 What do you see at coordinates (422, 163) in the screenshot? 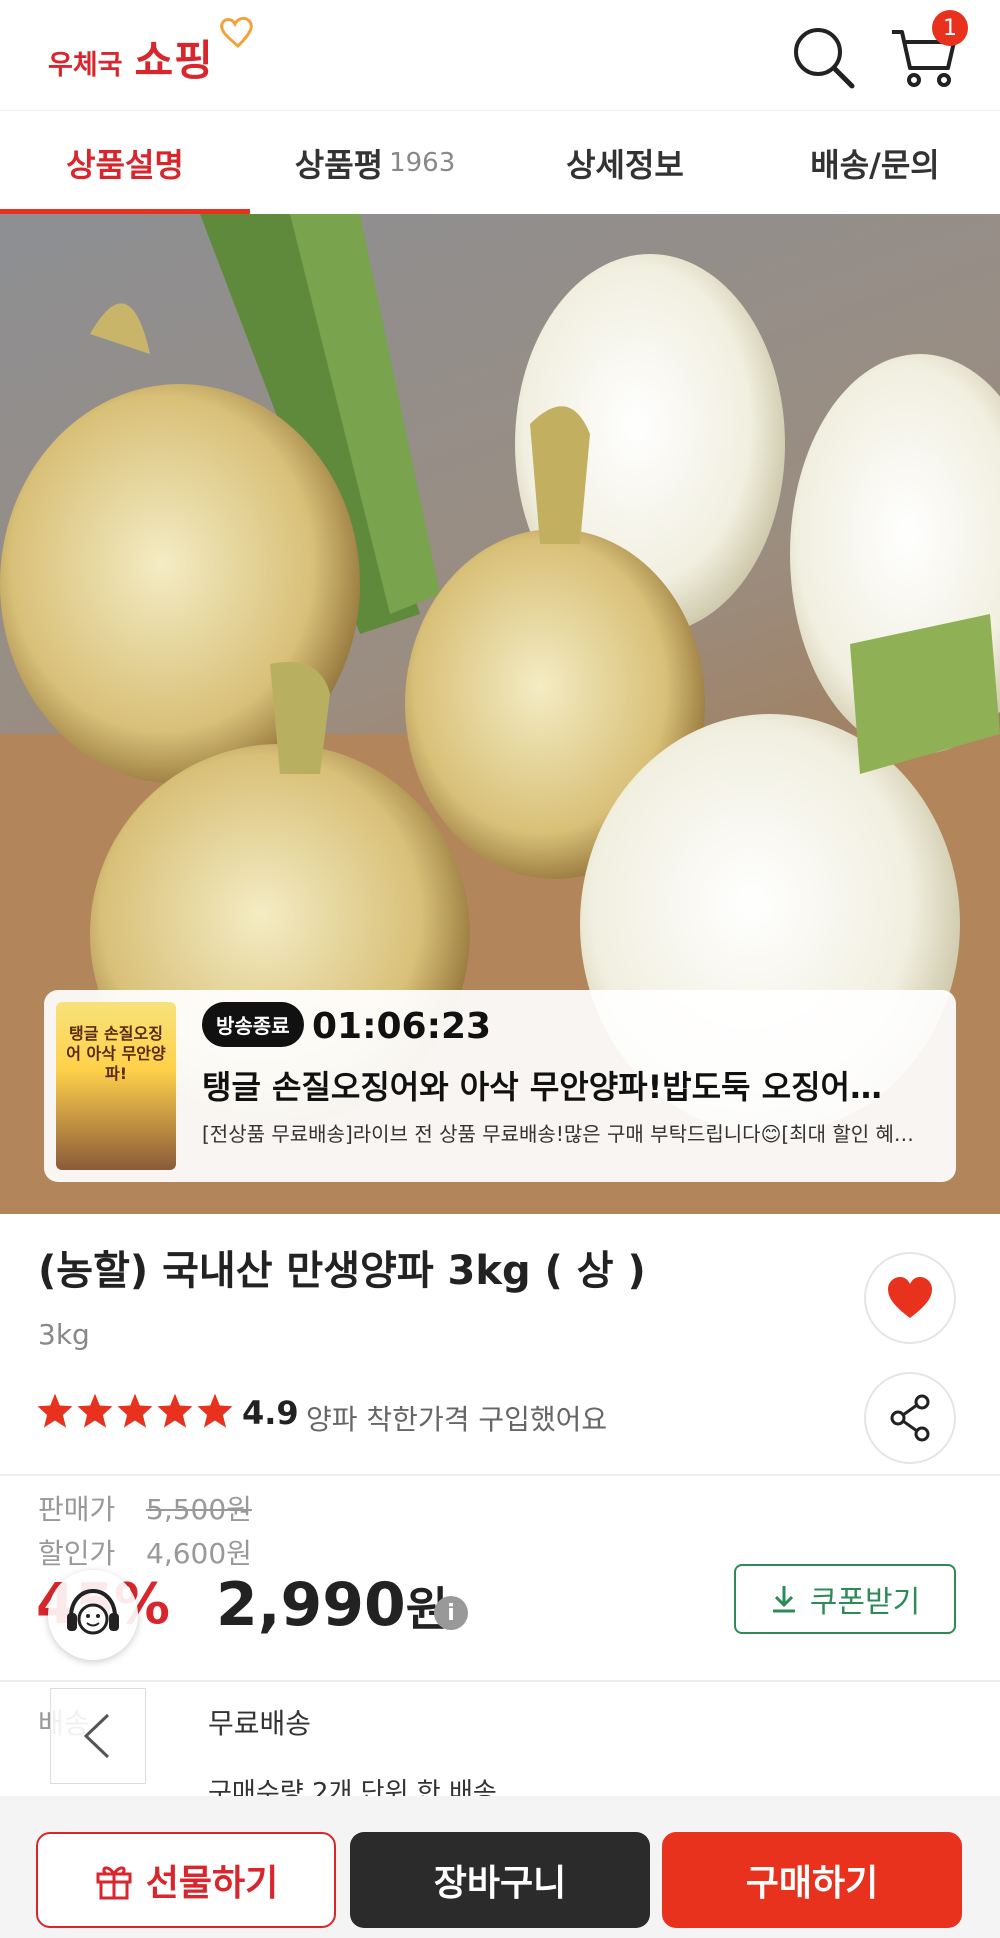
I see `review-count: 1963` at bounding box center [422, 163].